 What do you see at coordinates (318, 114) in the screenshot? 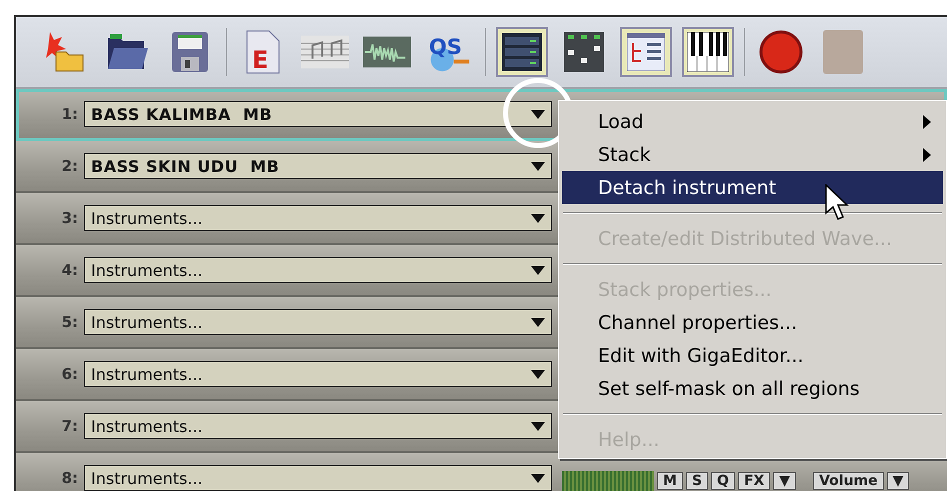
I see `instrument-dropdown: BASS KALIMBA MB` at bounding box center [318, 114].